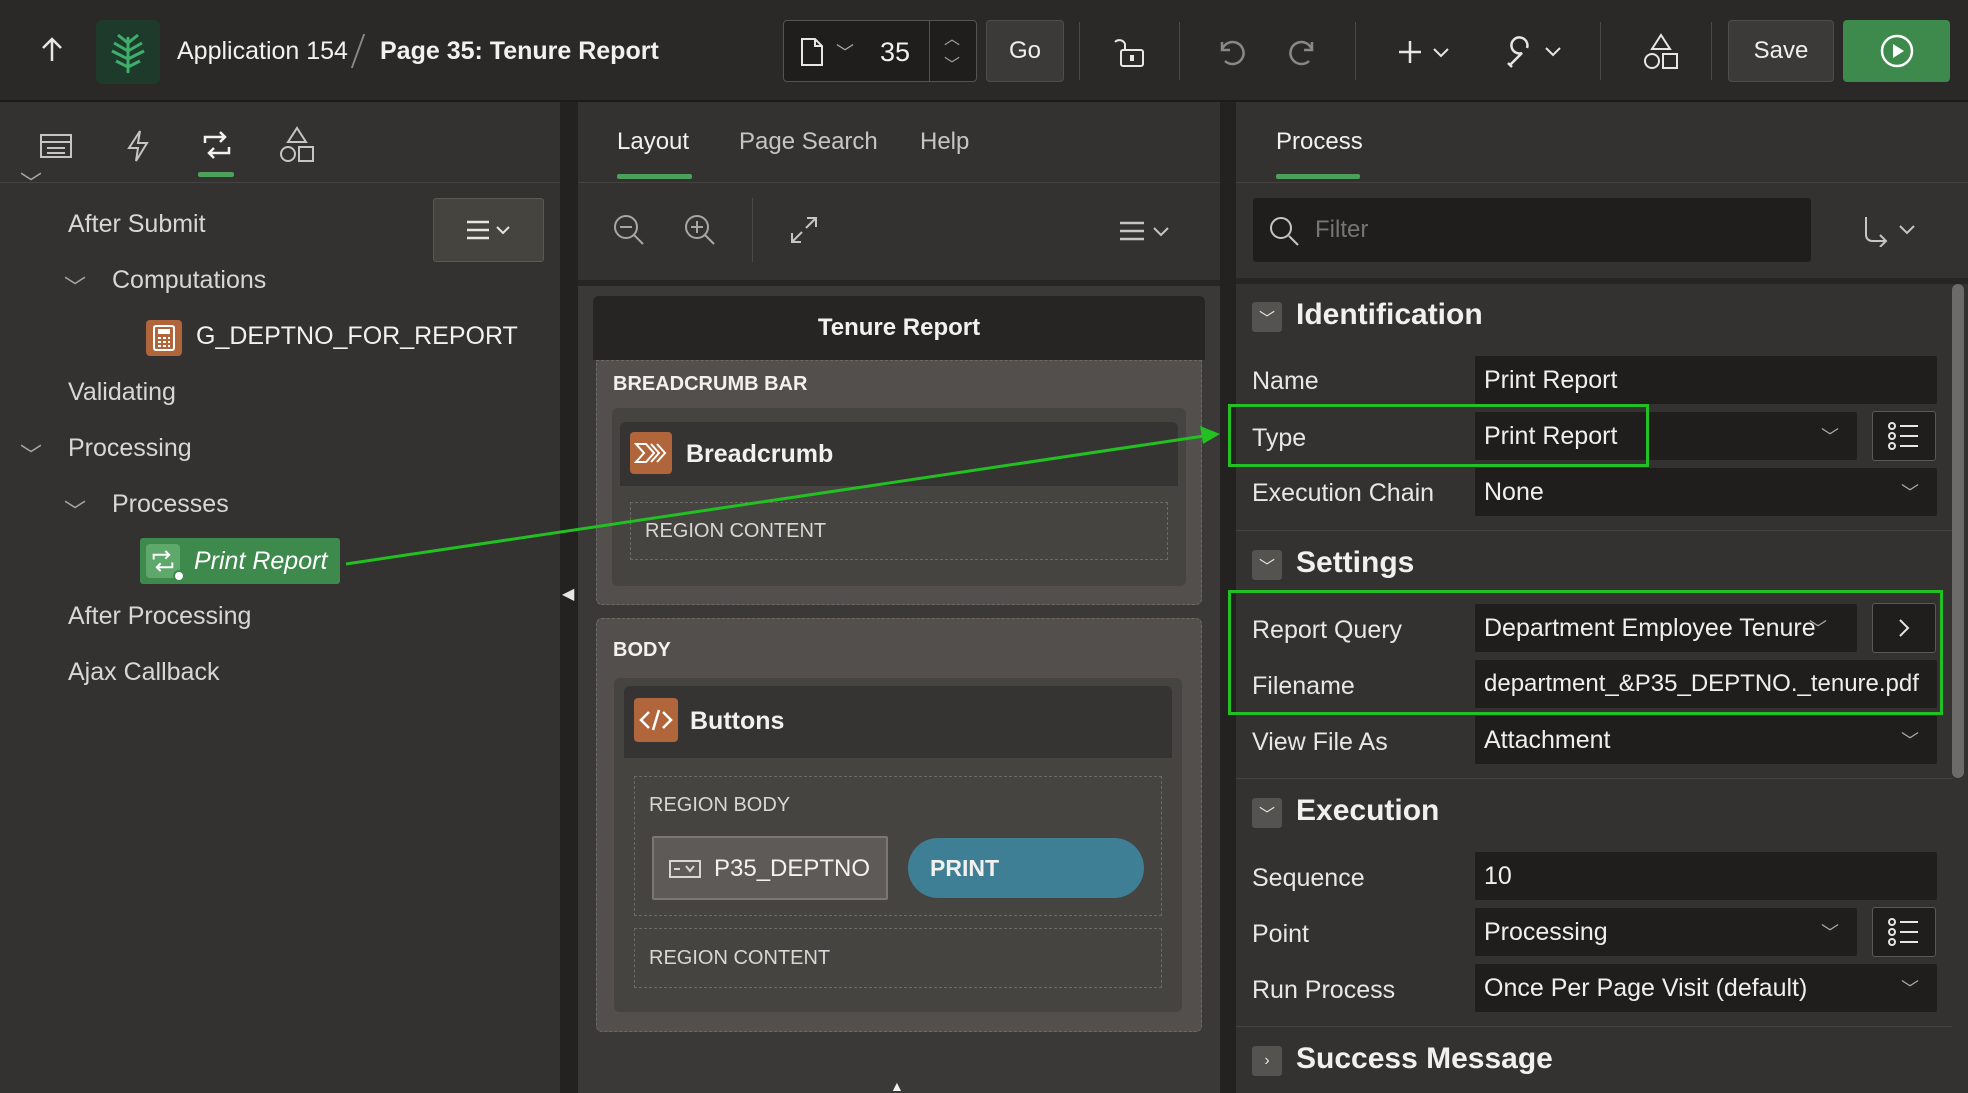 This screenshot has width=1968, height=1093. Describe the element at coordinates (1267, 565) in the screenshot. I see `collapse-settings-toggle: ﹀` at that location.